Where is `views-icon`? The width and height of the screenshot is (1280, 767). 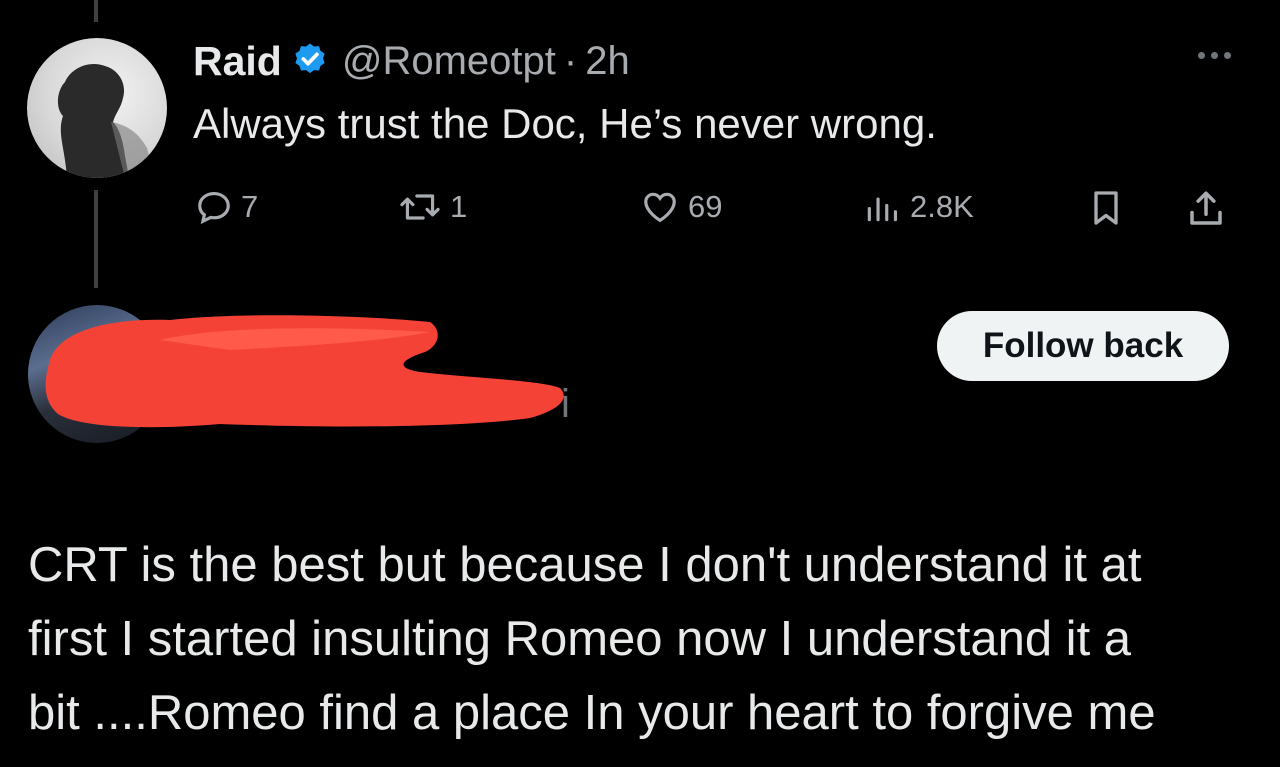 views-icon is located at coordinates (882, 209).